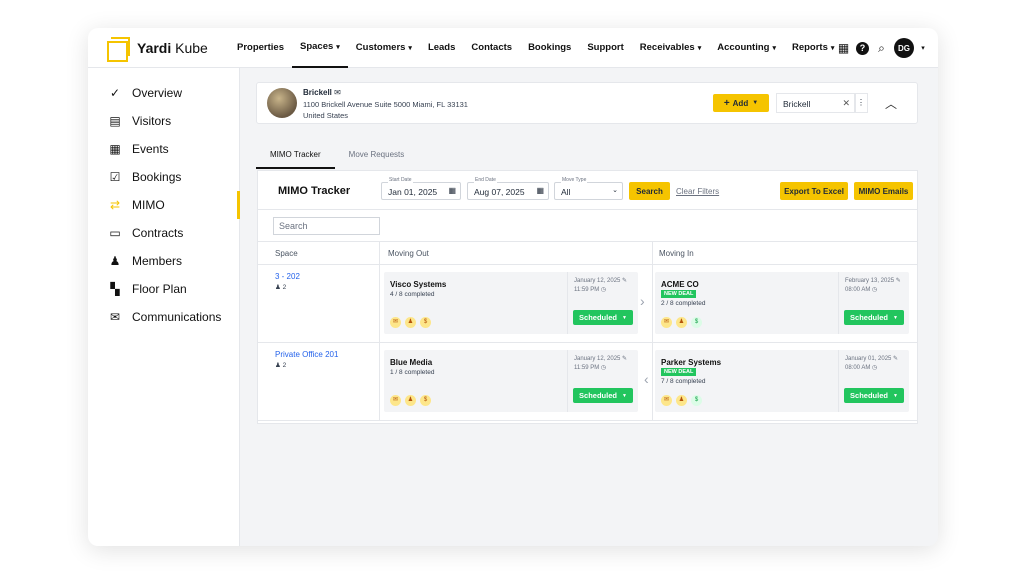  I want to click on add-button: + Add ▼, so click(741, 103).